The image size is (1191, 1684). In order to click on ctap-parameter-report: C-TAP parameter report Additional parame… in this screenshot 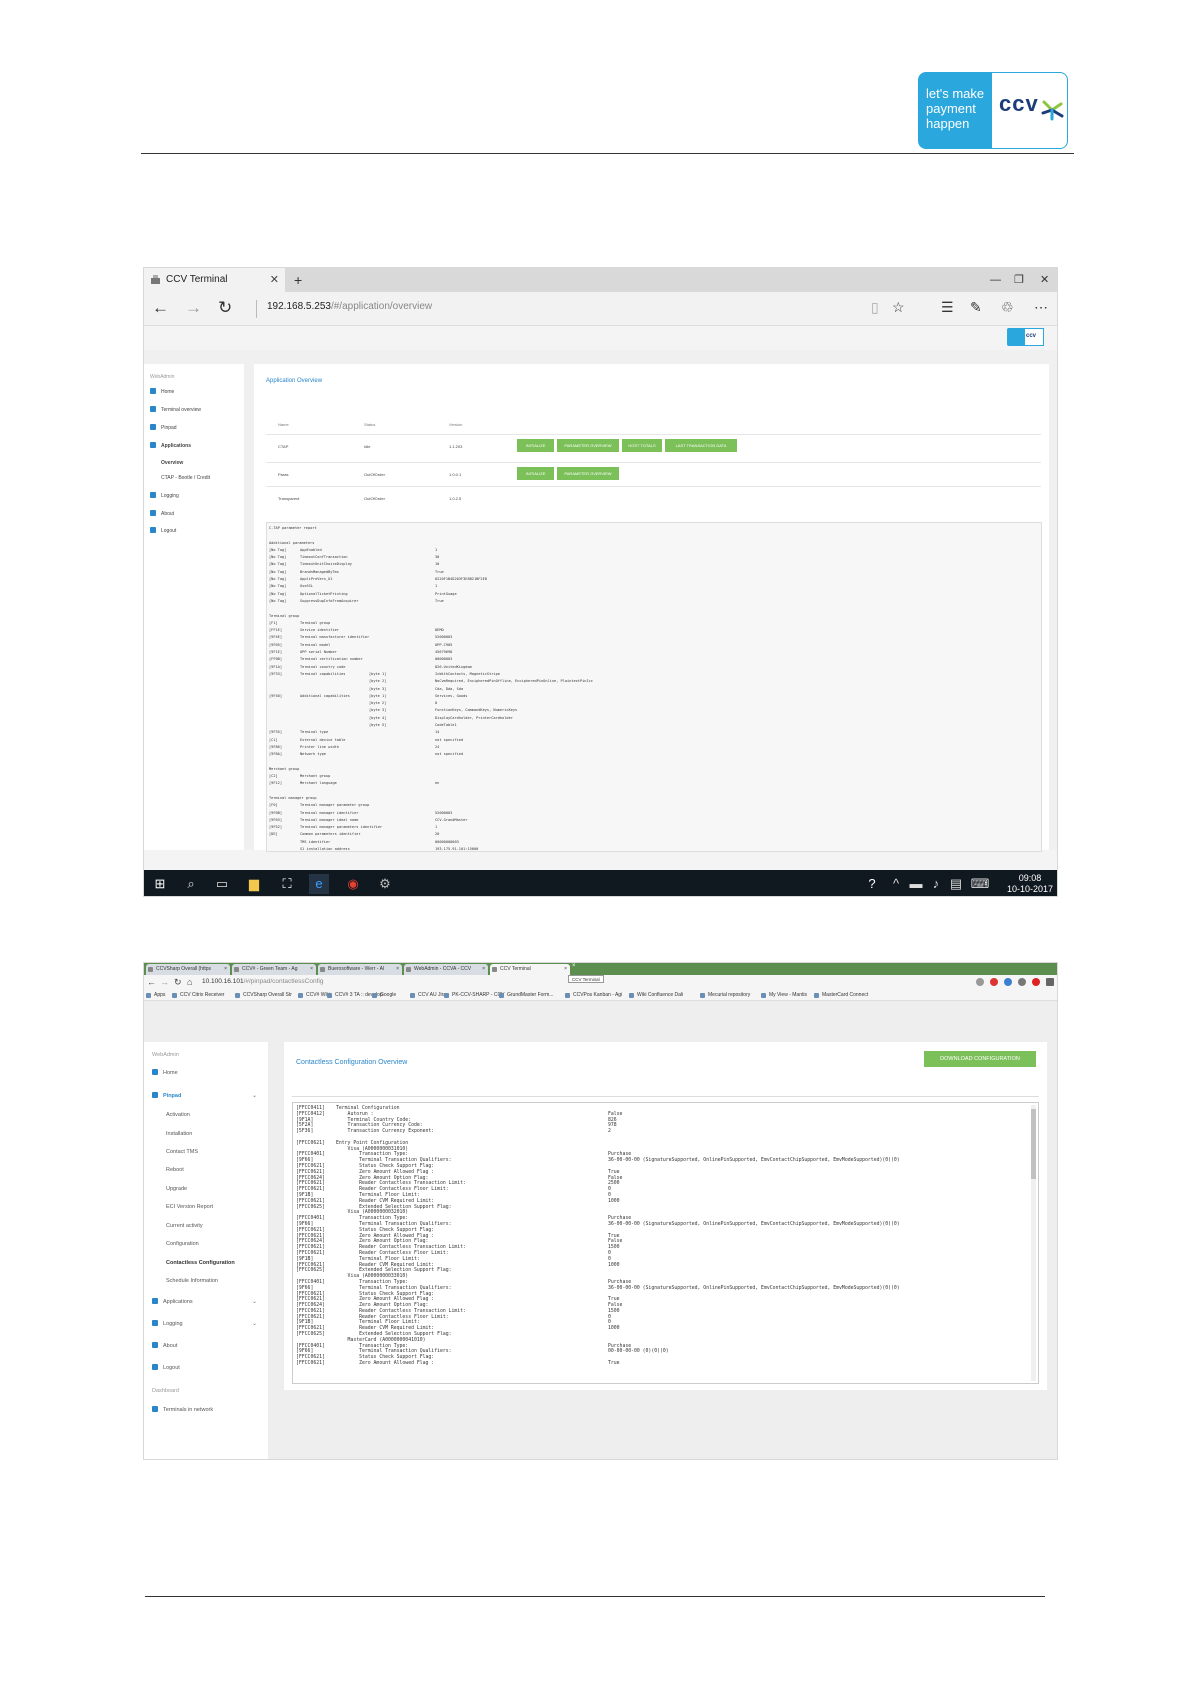, I will do `click(654, 687)`.